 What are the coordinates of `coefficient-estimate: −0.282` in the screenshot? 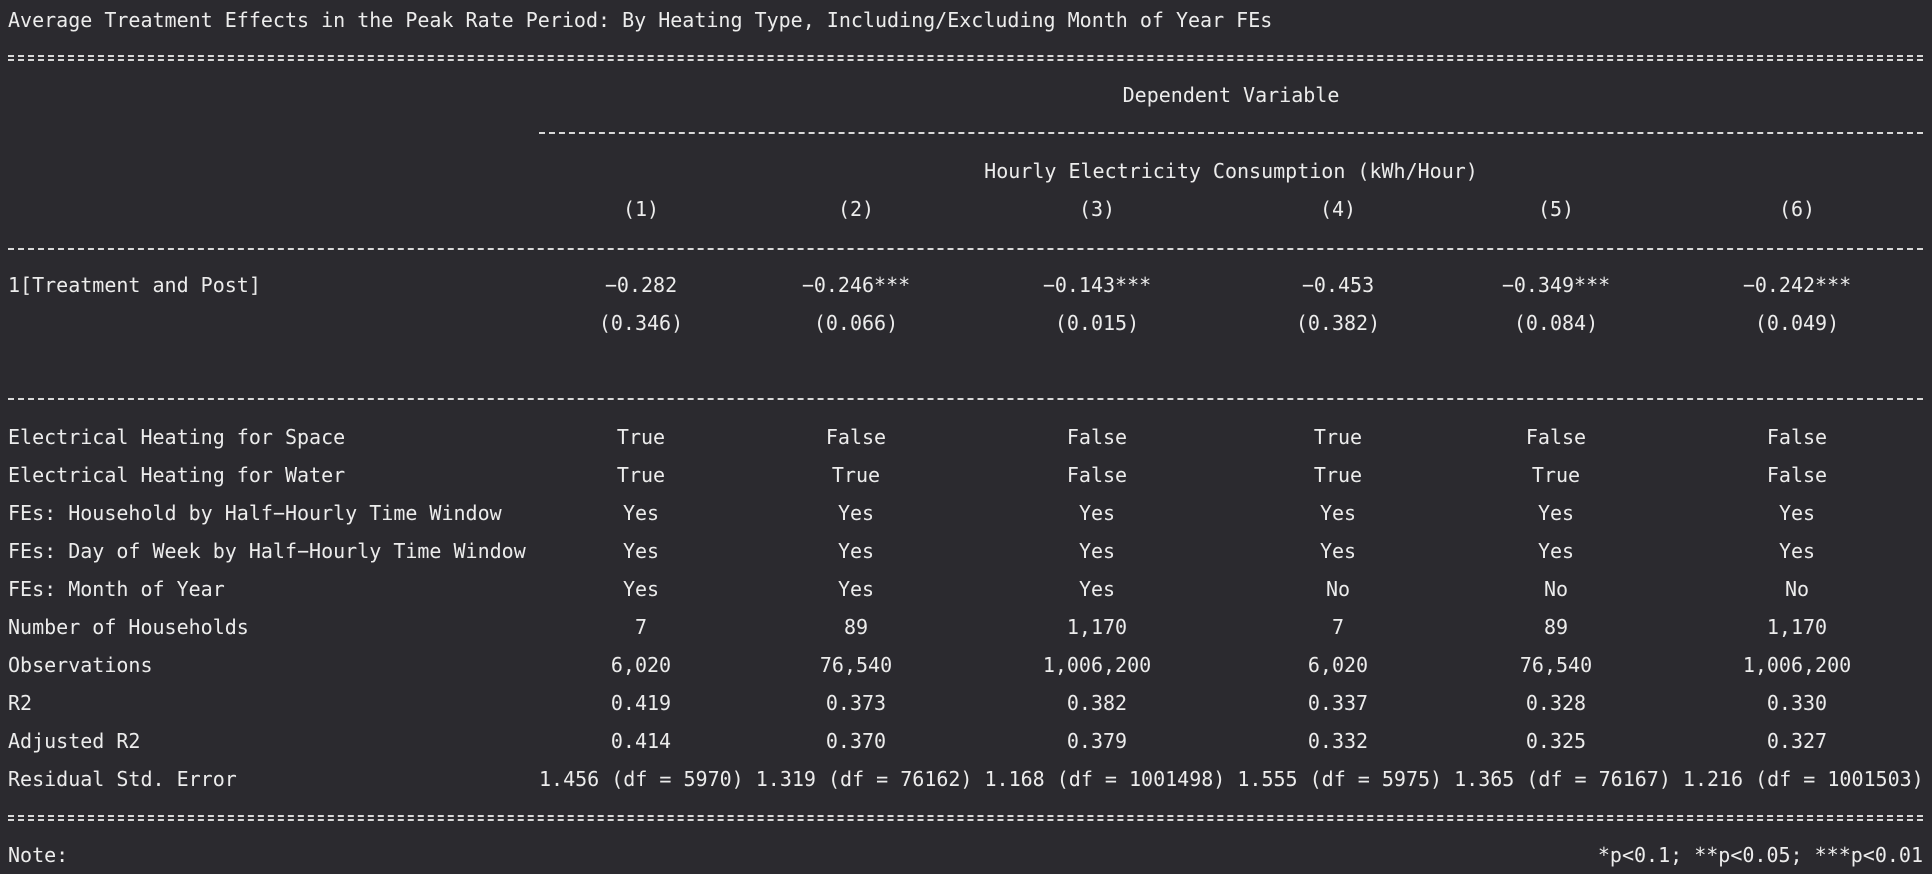 It's located at (641, 285).